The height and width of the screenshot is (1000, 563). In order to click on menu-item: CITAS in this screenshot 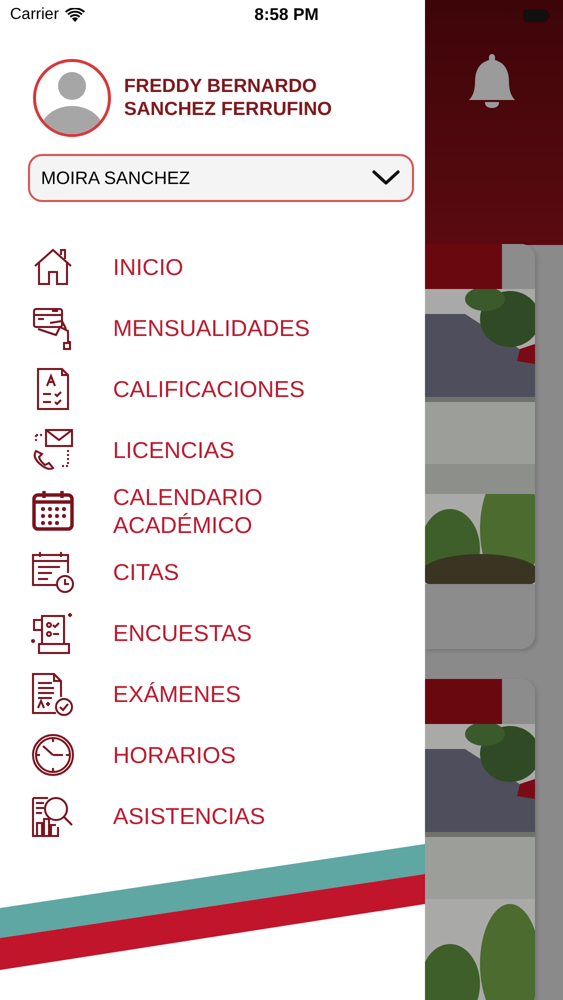, I will do `click(212, 571)`.